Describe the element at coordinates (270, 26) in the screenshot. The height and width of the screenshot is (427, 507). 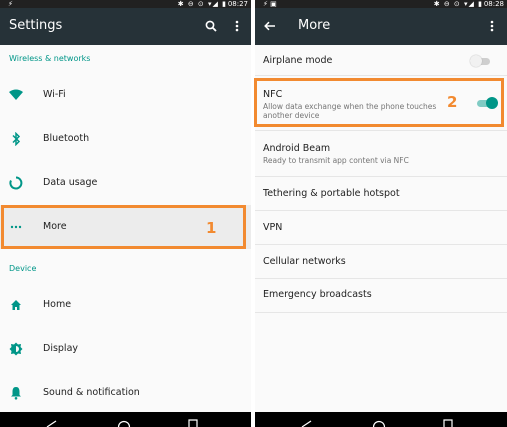
I see `back-arrow-icon` at that location.